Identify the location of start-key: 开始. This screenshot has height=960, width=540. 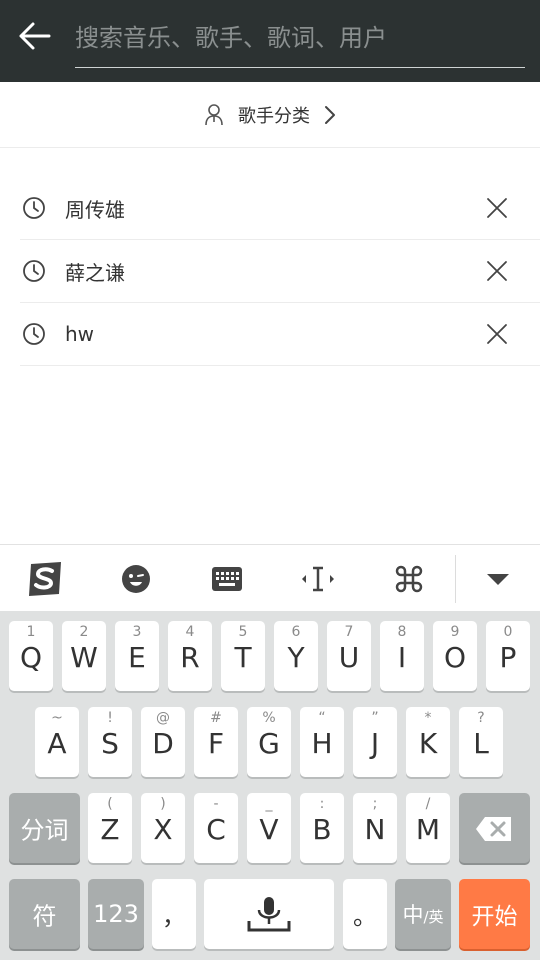
(494, 914).